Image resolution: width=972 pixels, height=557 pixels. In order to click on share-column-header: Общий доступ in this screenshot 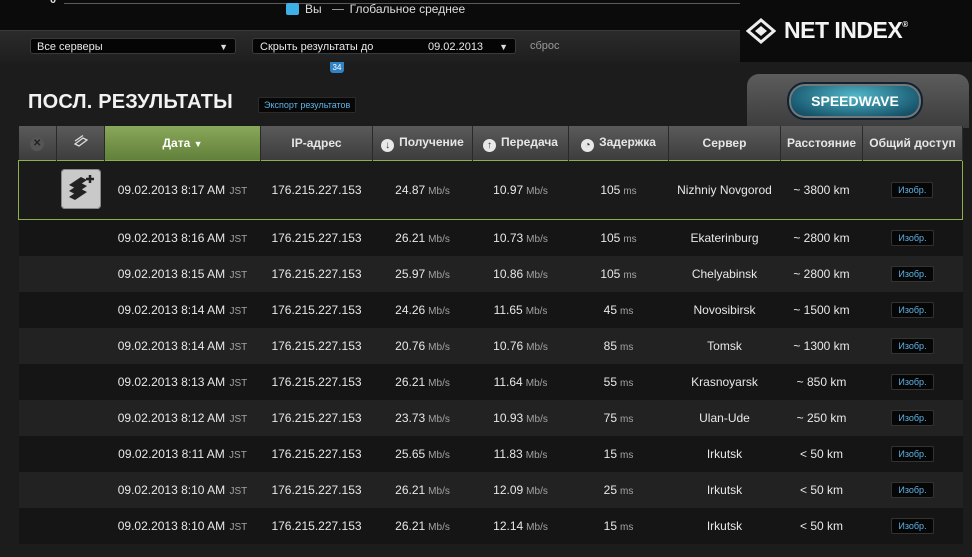, I will do `click(912, 143)`.